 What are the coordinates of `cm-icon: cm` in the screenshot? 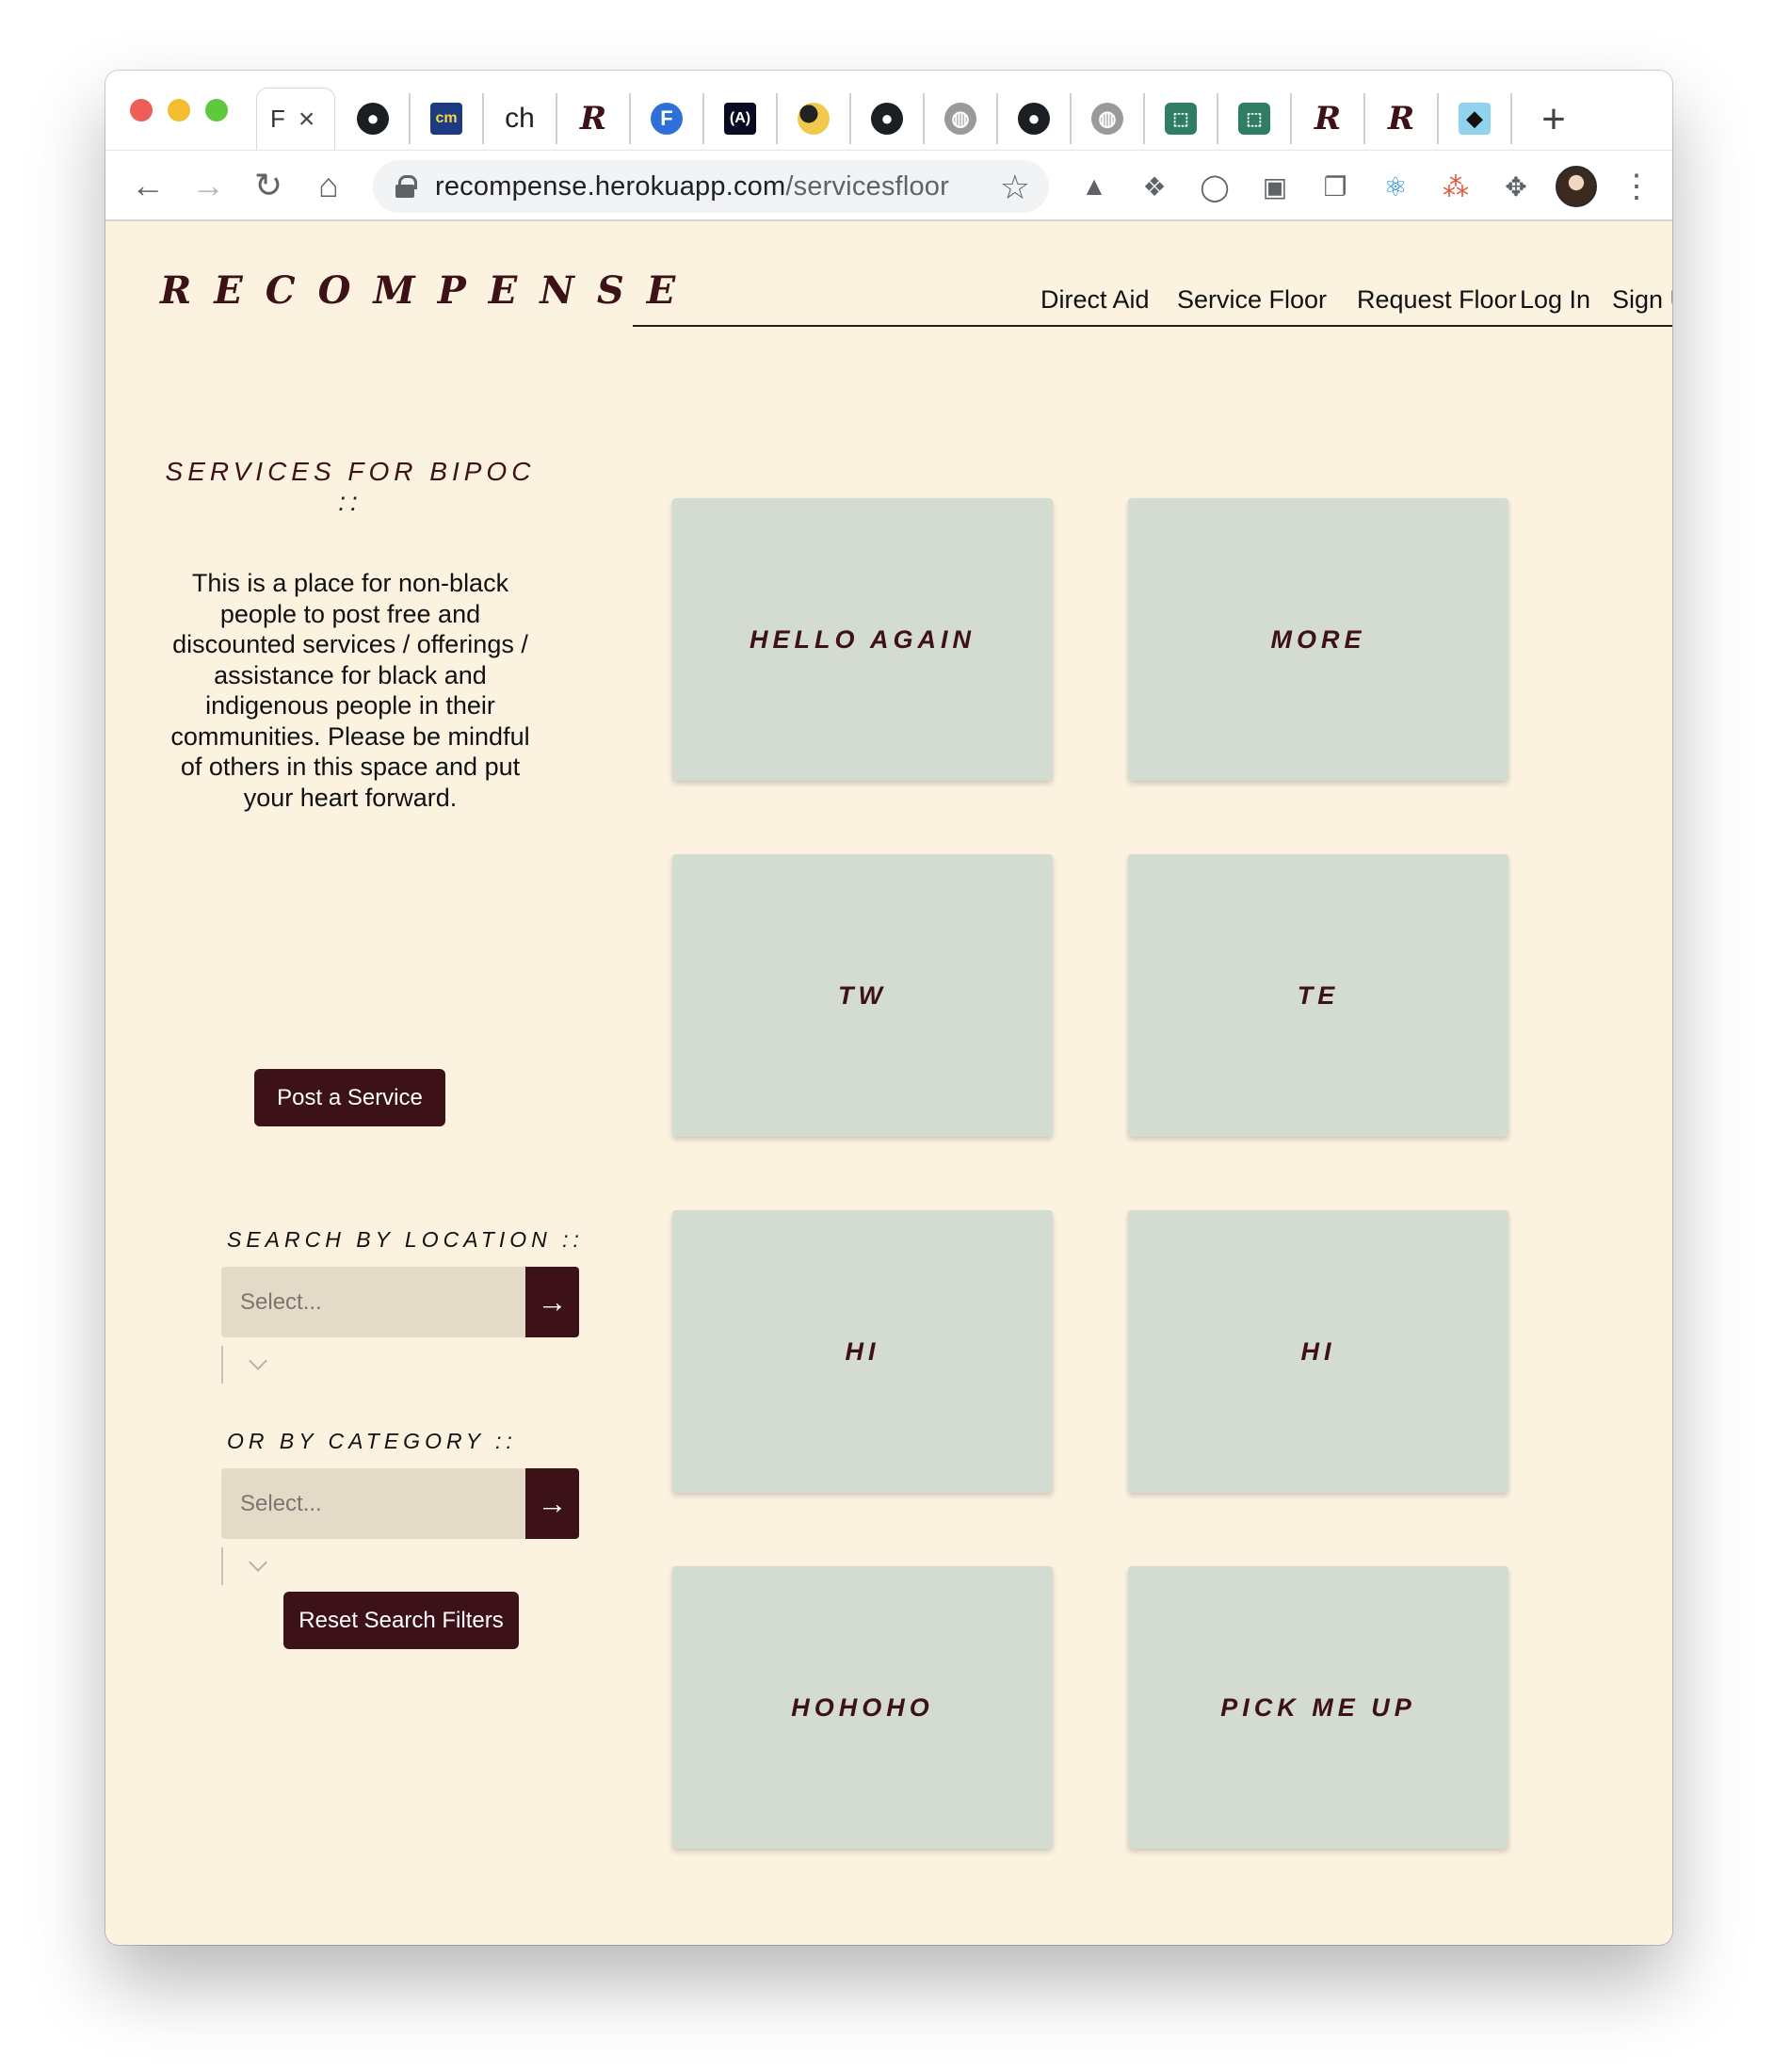 It's located at (446, 119).